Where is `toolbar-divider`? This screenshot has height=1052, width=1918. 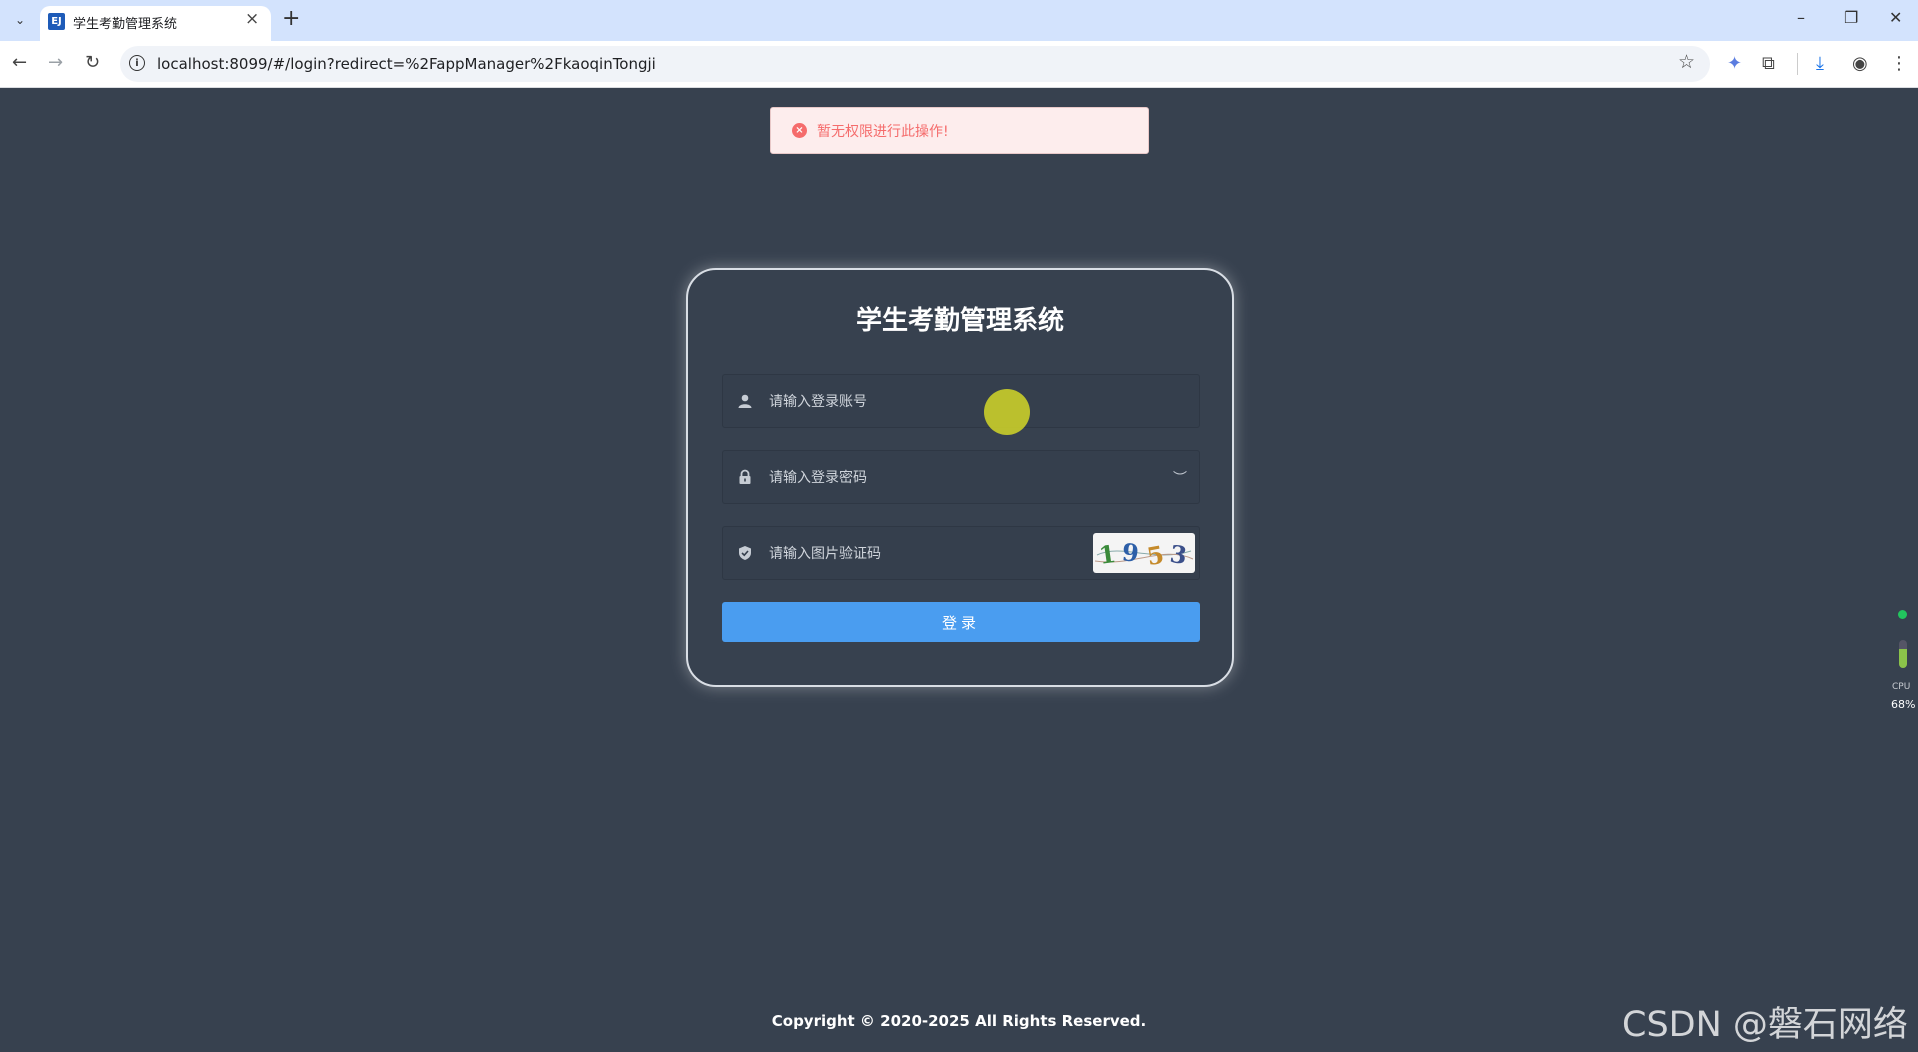 toolbar-divider is located at coordinates (1797, 64).